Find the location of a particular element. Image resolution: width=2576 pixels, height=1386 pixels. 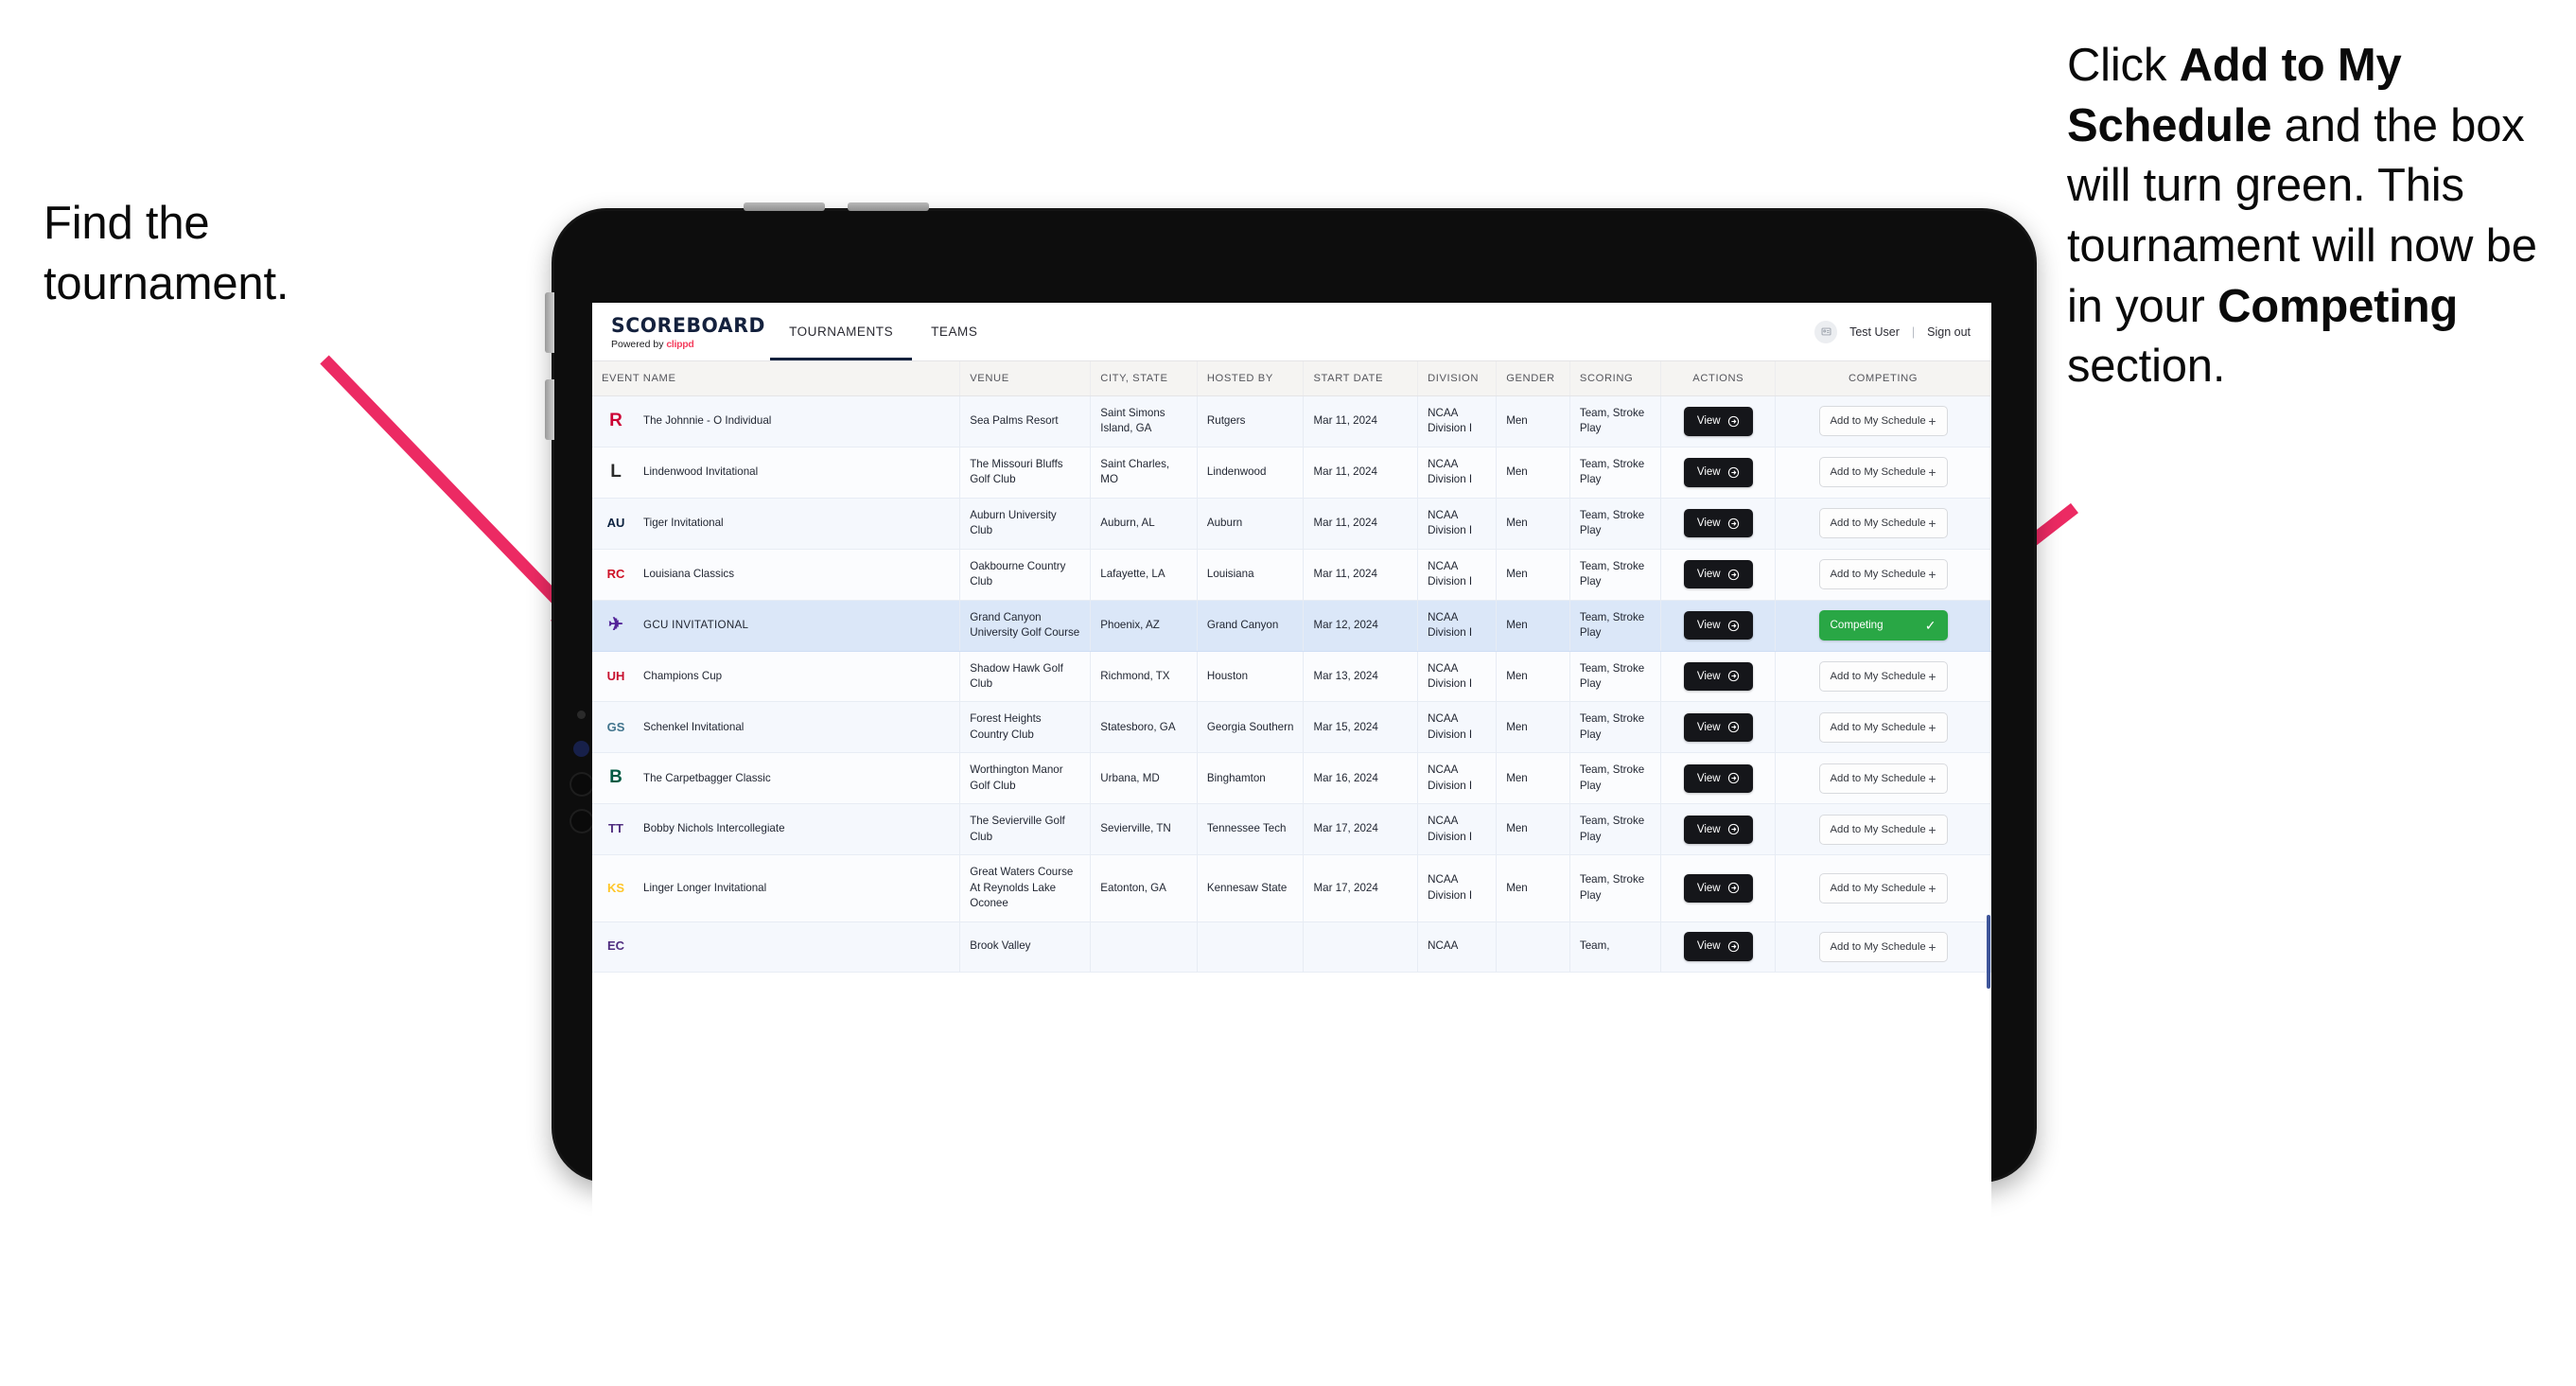

cell-hosted-by: Lindenwood is located at coordinates (1251, 473).